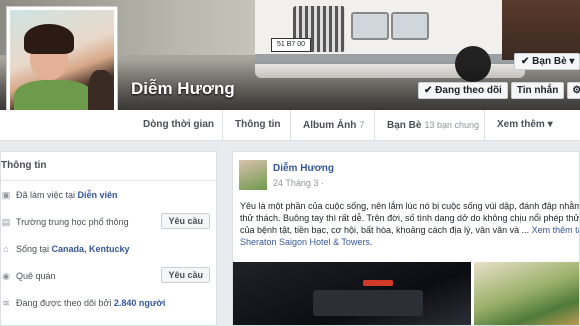 Image resolution: width=580 pixels, height=326 pixels. Describe the element at coordinates (109, 276) in the screenshot. I see `info-row-hometown: ◉ Quê quán Yêu cầu` at that location.